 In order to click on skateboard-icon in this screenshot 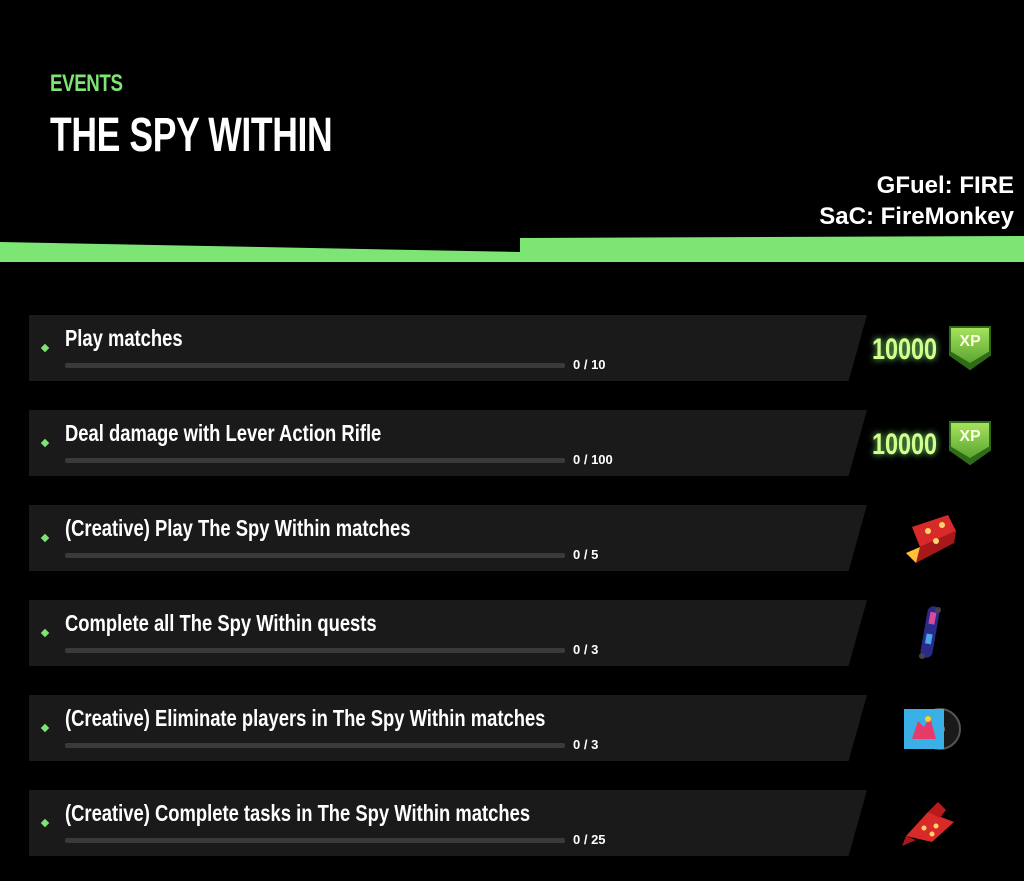, I will do `click(930, 634)`.